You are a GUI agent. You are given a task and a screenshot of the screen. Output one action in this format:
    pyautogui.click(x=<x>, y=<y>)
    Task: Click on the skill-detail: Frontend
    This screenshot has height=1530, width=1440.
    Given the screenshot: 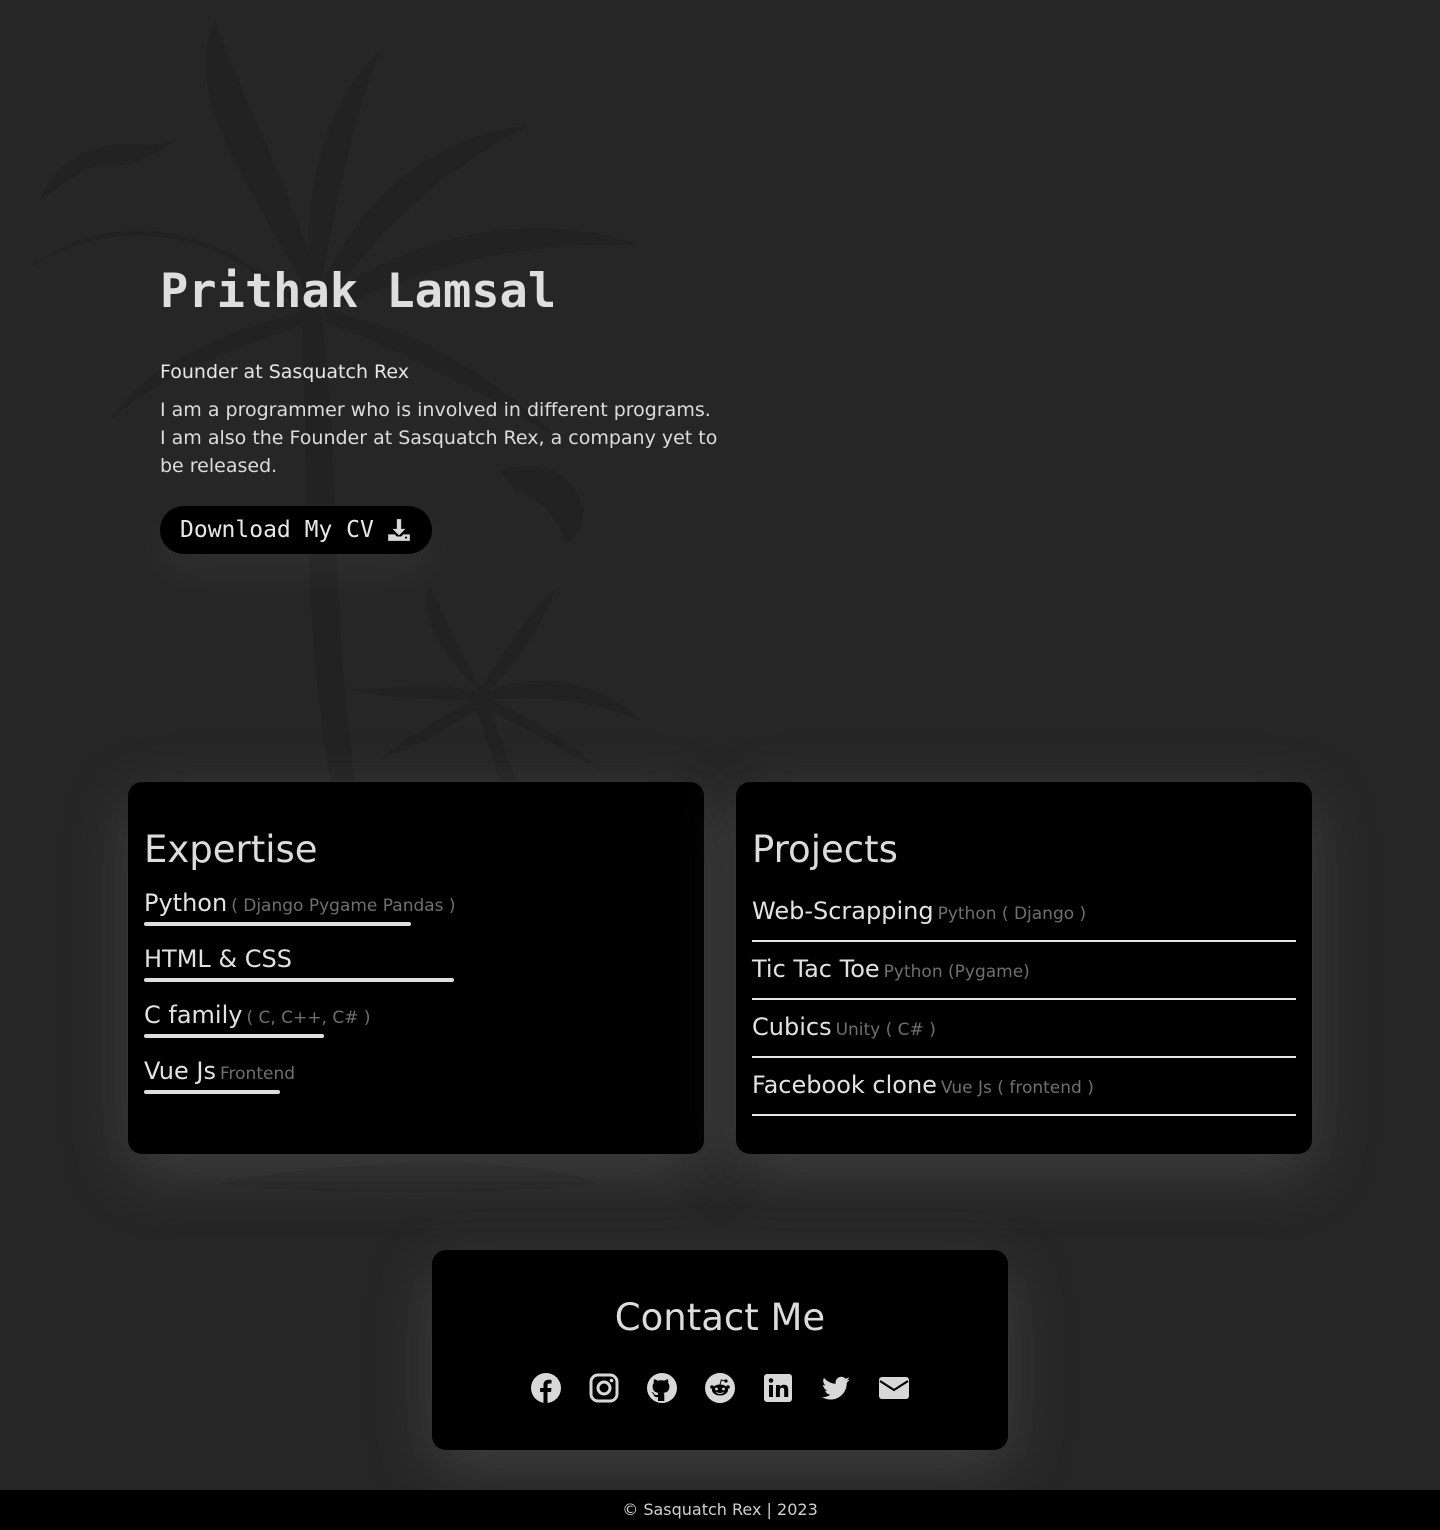 What is the action you would take?
    pyautogui.click(x=257, y=1074)
    